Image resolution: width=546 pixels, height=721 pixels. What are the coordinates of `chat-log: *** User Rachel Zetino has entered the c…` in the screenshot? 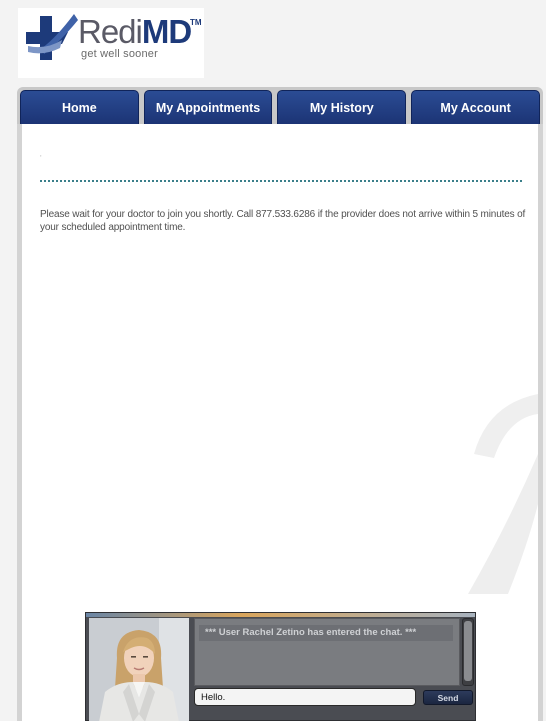 It's located at (327, 652).